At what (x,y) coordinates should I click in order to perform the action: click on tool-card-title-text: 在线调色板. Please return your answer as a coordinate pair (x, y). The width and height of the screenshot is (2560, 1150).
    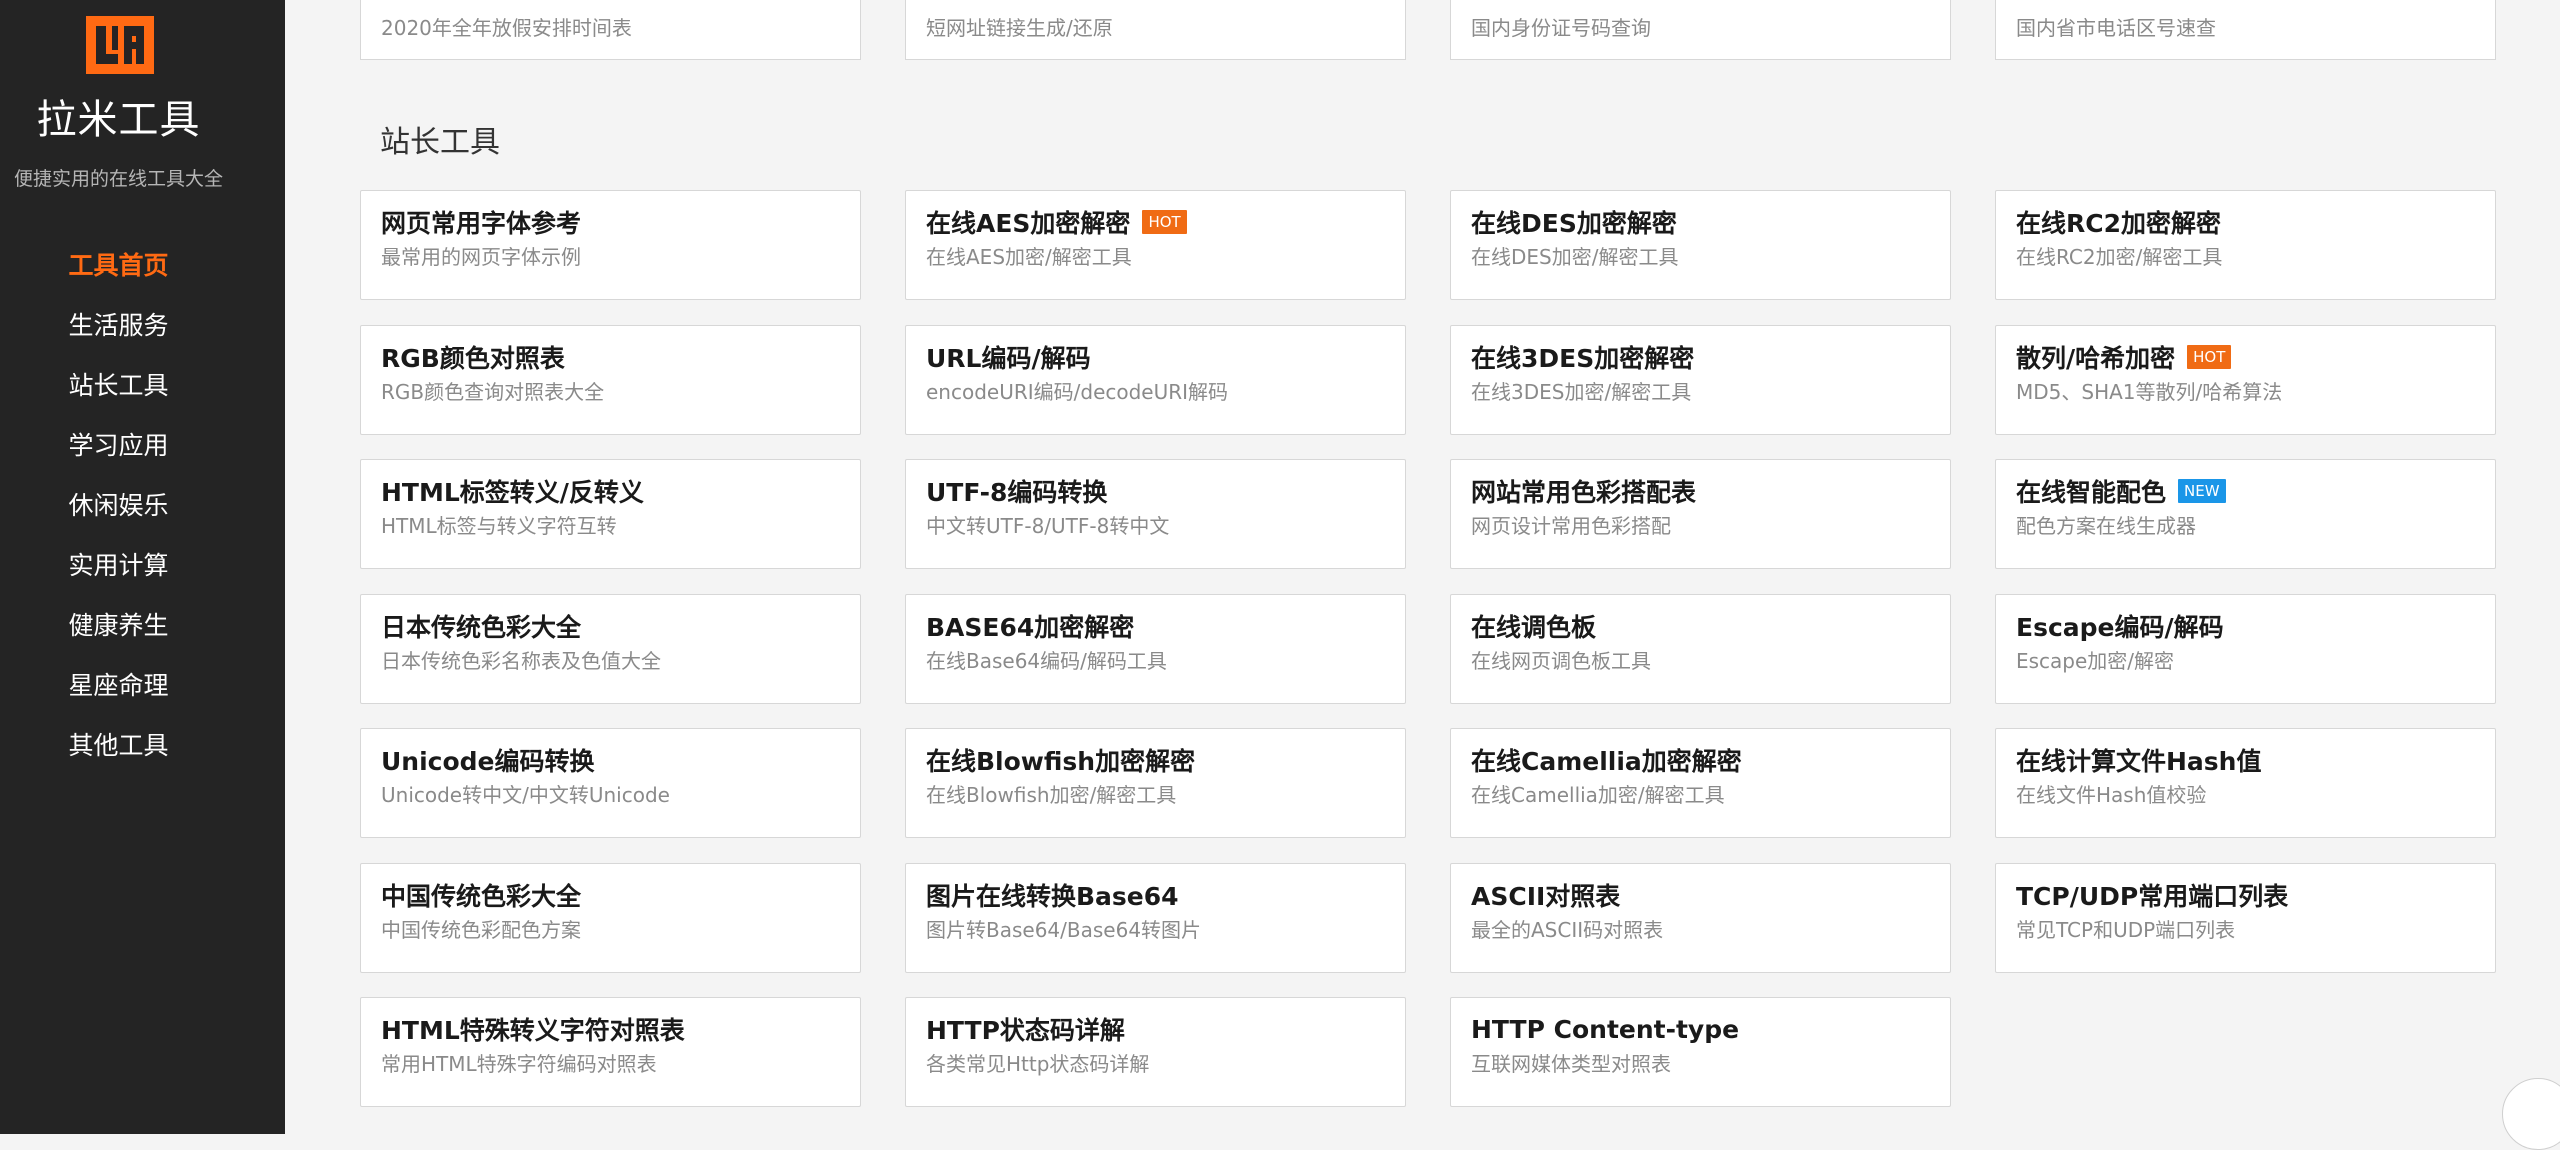
    Looking at the image, I should click on (1534, 627).